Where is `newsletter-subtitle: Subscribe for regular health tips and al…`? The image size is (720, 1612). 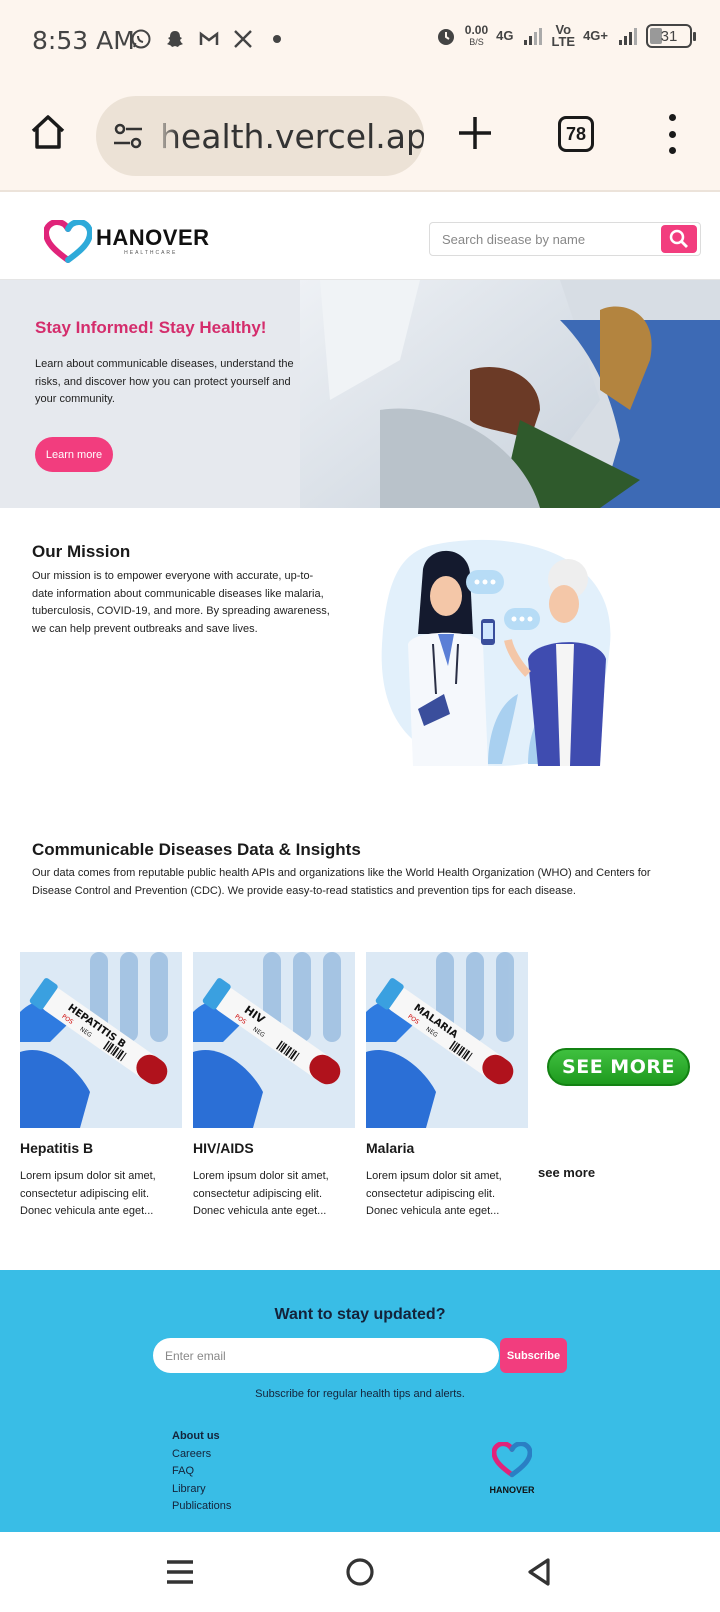 newsletter-subtitle: Subscribe for regular health tips and al… is located at coordinates (360, 1394).